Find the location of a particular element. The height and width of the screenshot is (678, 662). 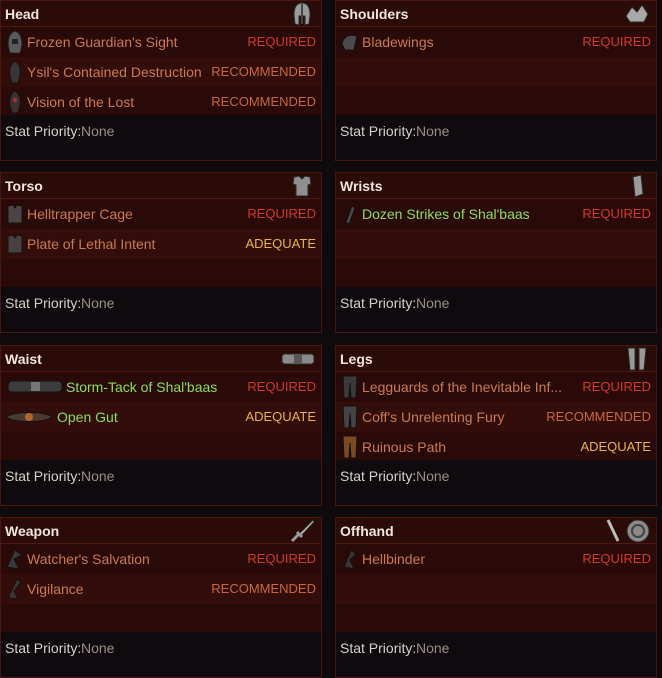

item-row: Coff's Unrelenting Fury RECOMMENDED is located at coordinates (496, 417).